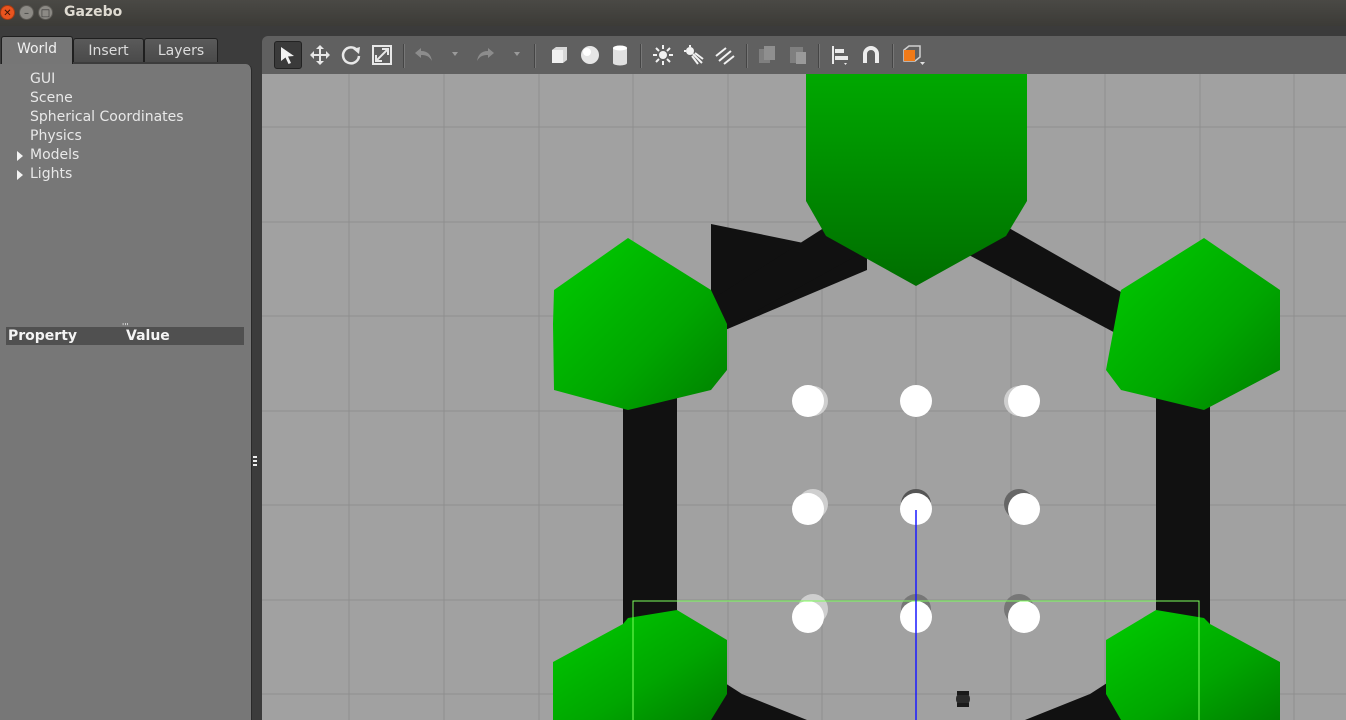 The width and height of the screenshot is (1346, 720). Describe the element at coordinates (125, 98) in the screenshot. I see `tree-item-scene: Scene` at that location.